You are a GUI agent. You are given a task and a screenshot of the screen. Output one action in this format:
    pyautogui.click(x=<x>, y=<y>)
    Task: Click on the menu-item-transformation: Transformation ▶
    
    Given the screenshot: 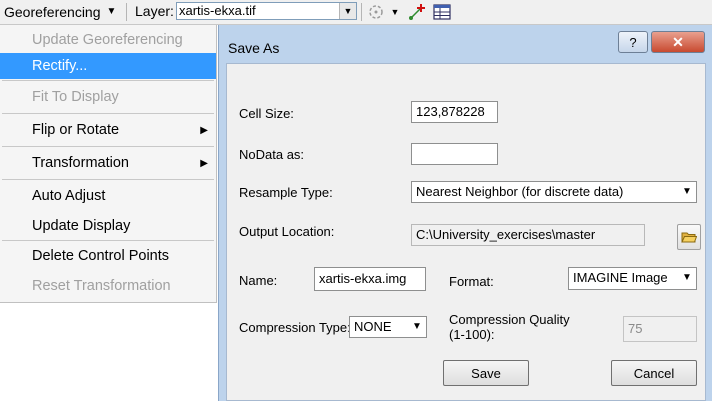 What is the action you would take?
    pyautogui.click(x=108, y=163)
    